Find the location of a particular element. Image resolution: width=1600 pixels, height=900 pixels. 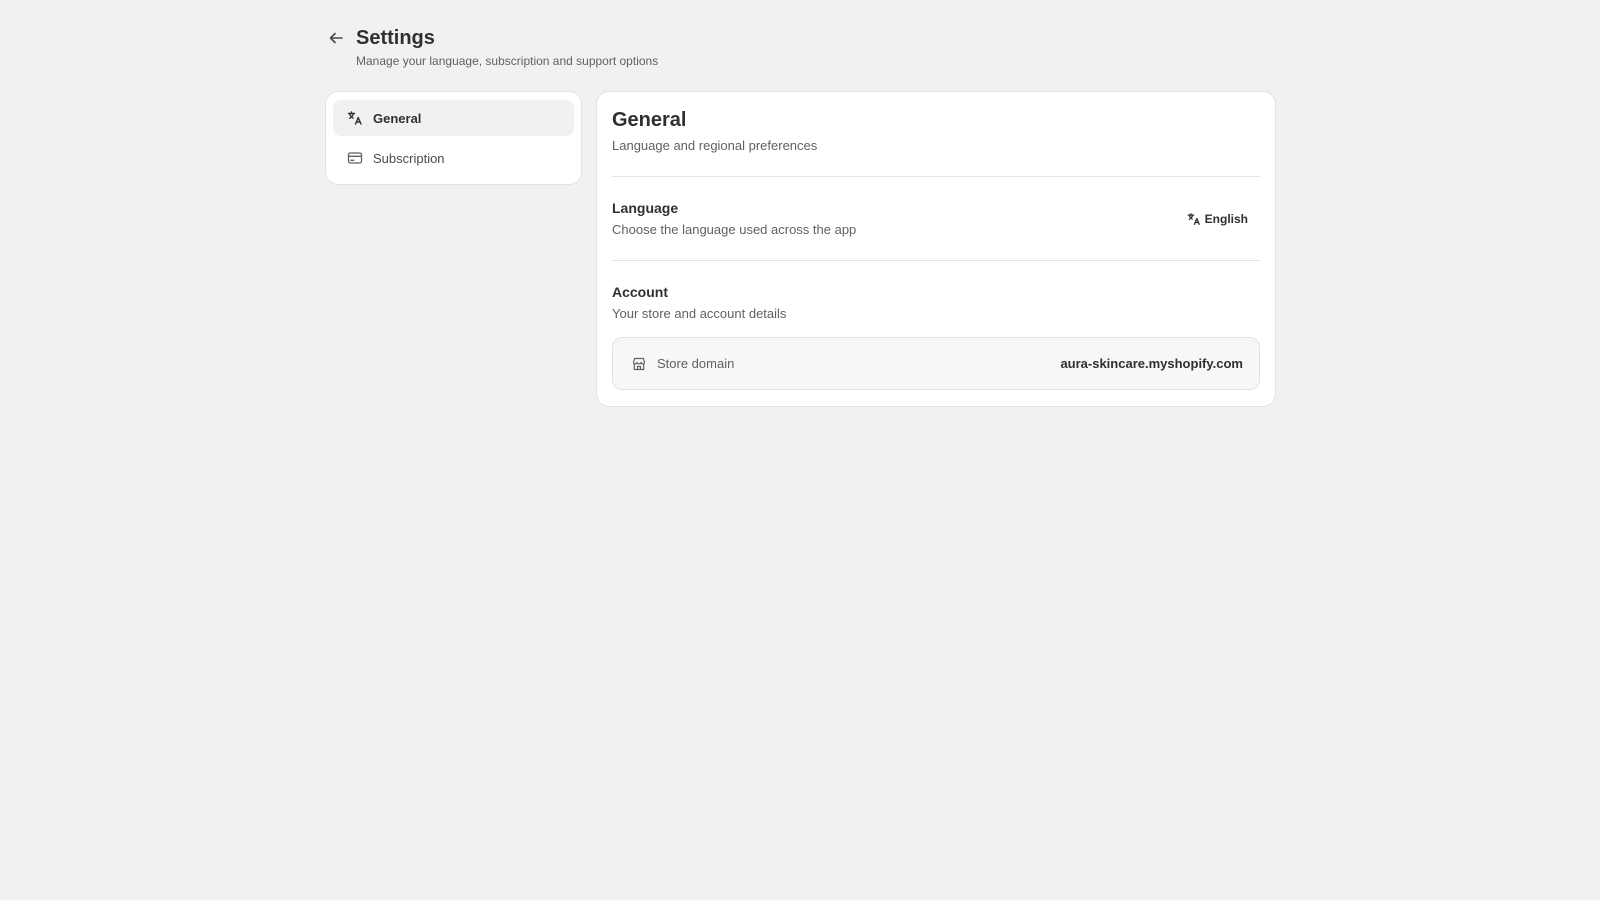

store-domain-box: Store domain aura-skincare.myshopify.com is located at coordinates (936, 363).